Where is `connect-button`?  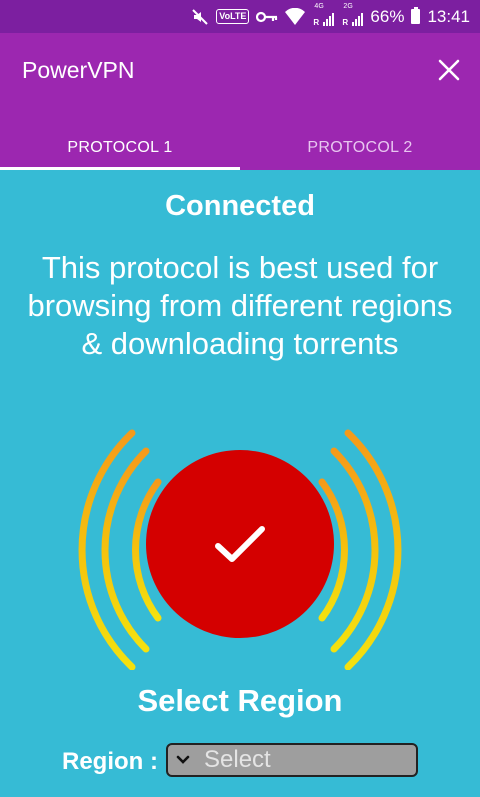
connect-button is located at coordinates (240, 544).